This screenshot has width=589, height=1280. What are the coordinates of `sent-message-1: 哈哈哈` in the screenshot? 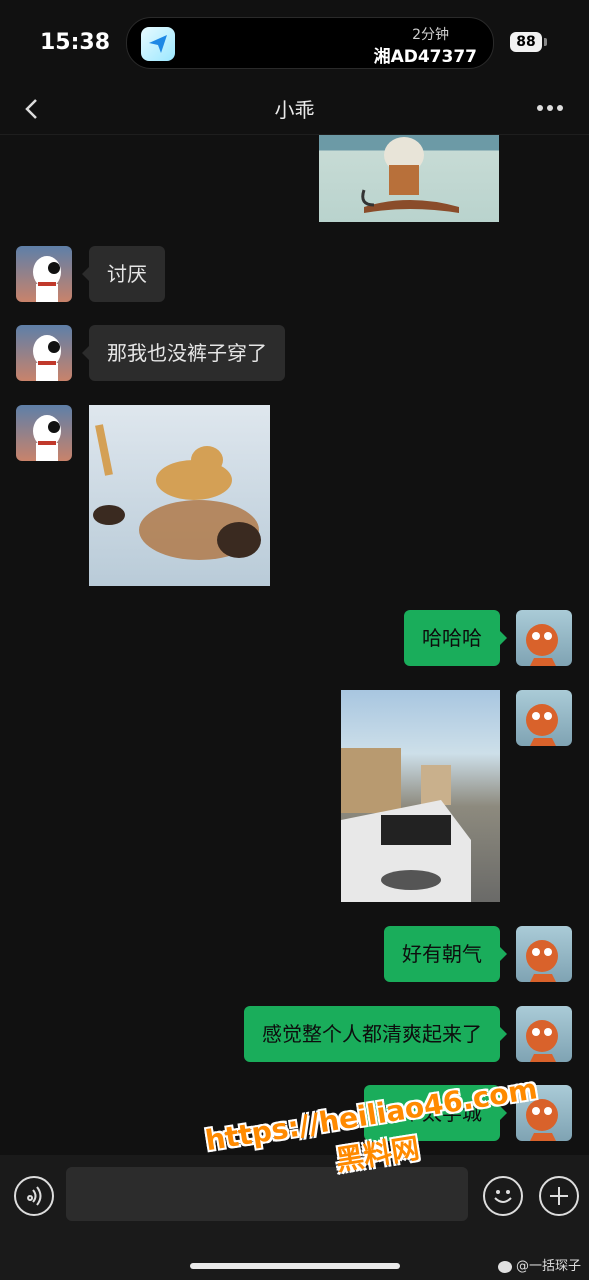 It's located at (455, 638).